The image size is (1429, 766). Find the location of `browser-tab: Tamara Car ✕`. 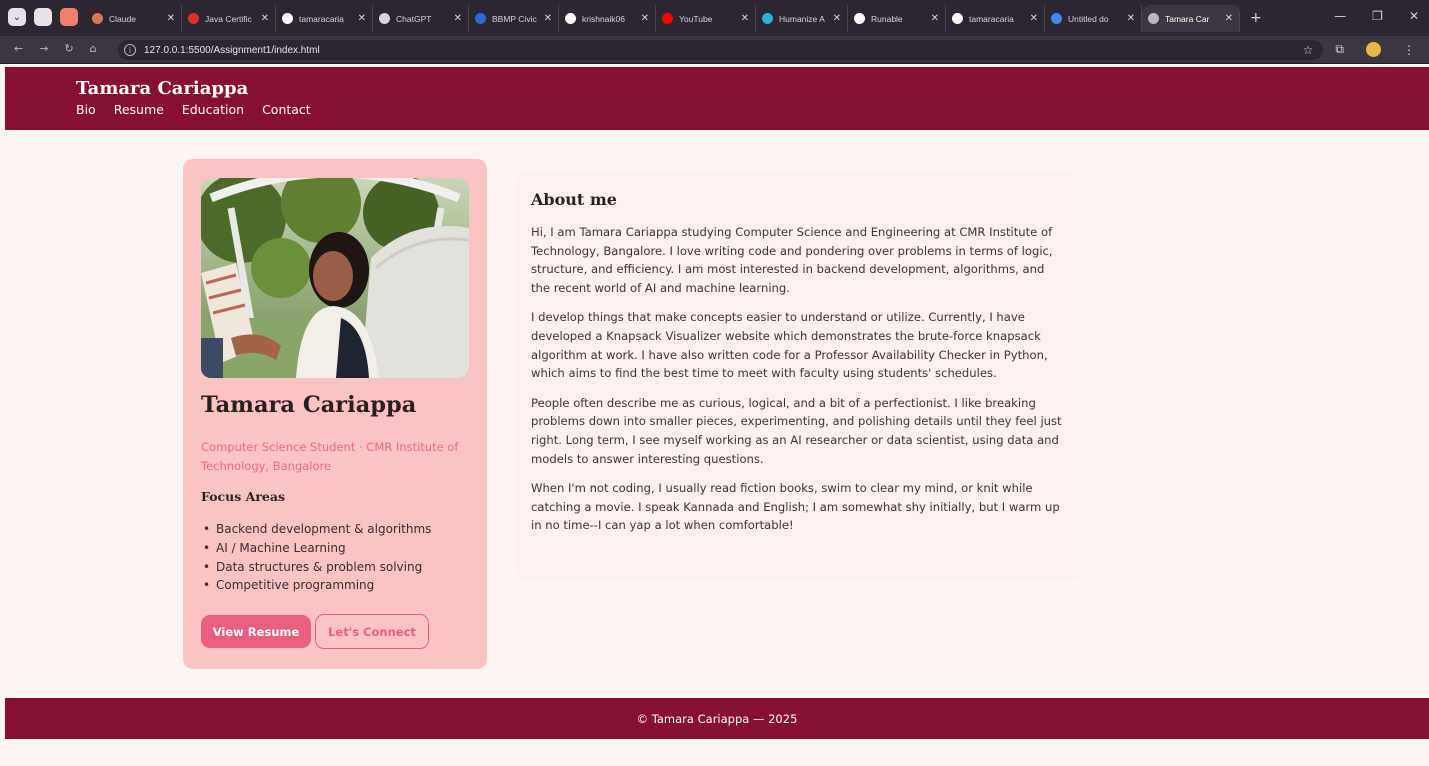

browser-tab: Tamara Car ✕ is located at coordinates (1191, 18).